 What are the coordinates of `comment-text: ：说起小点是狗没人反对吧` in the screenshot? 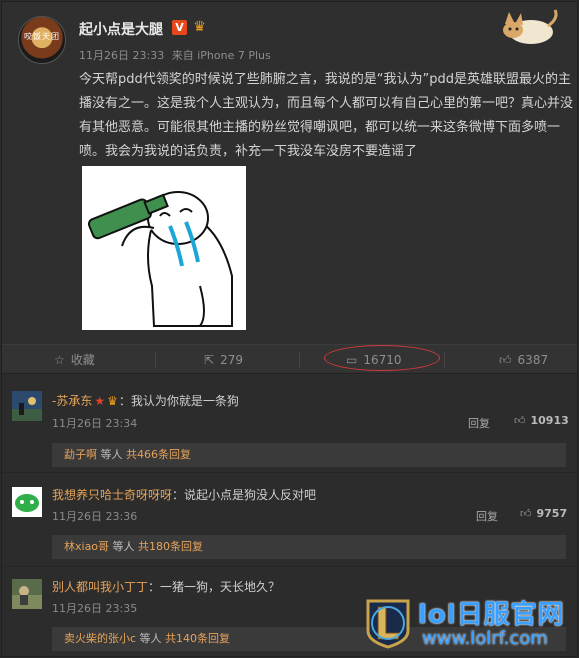 It's located at (244, 495).